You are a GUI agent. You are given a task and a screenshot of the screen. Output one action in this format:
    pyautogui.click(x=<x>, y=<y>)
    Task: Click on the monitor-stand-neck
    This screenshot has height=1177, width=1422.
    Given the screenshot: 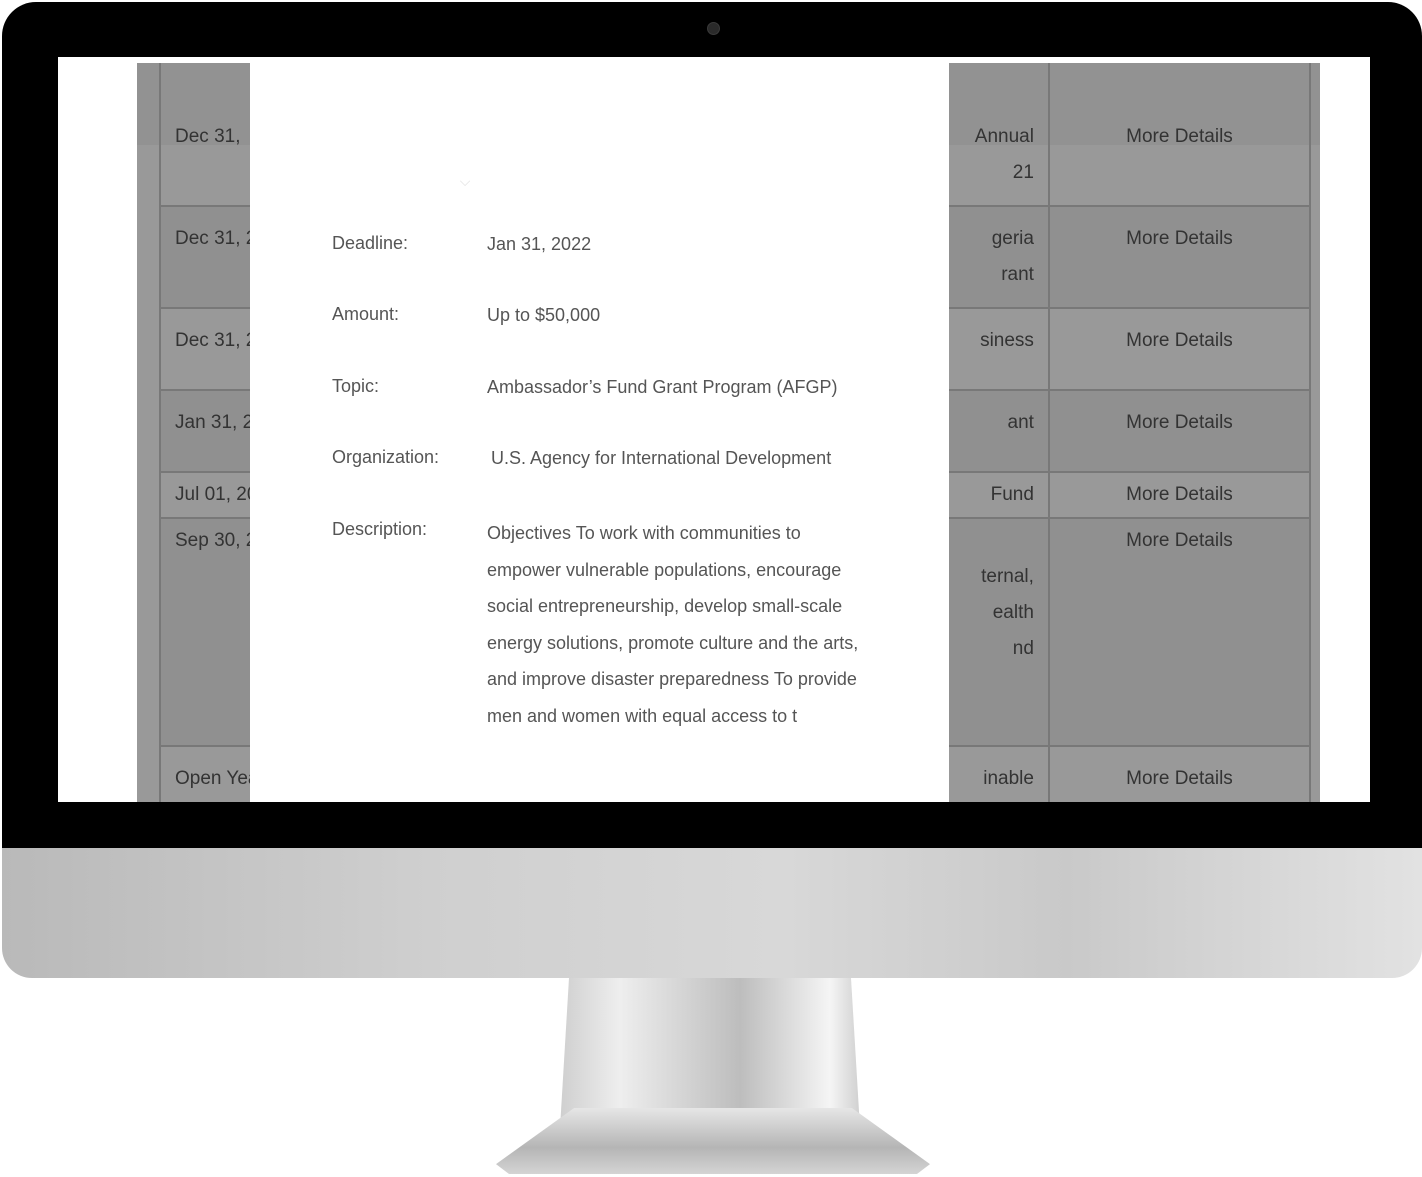 What is the action you would take?
    pyautogui.click(x=710, y=1053)
    